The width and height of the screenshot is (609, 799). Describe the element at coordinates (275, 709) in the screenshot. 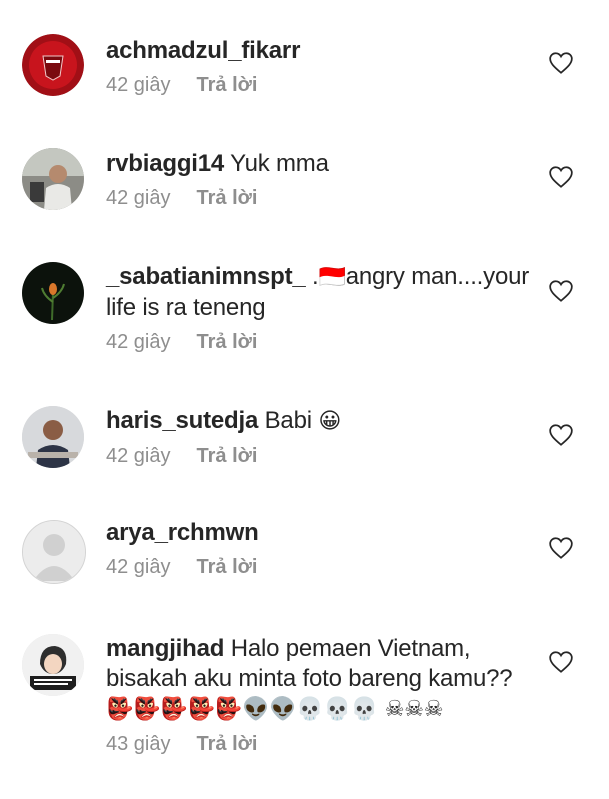

I see `emoji-string: 👺👺👺👺👺👽👽💀💀💀 ☠☠☠` at that location.